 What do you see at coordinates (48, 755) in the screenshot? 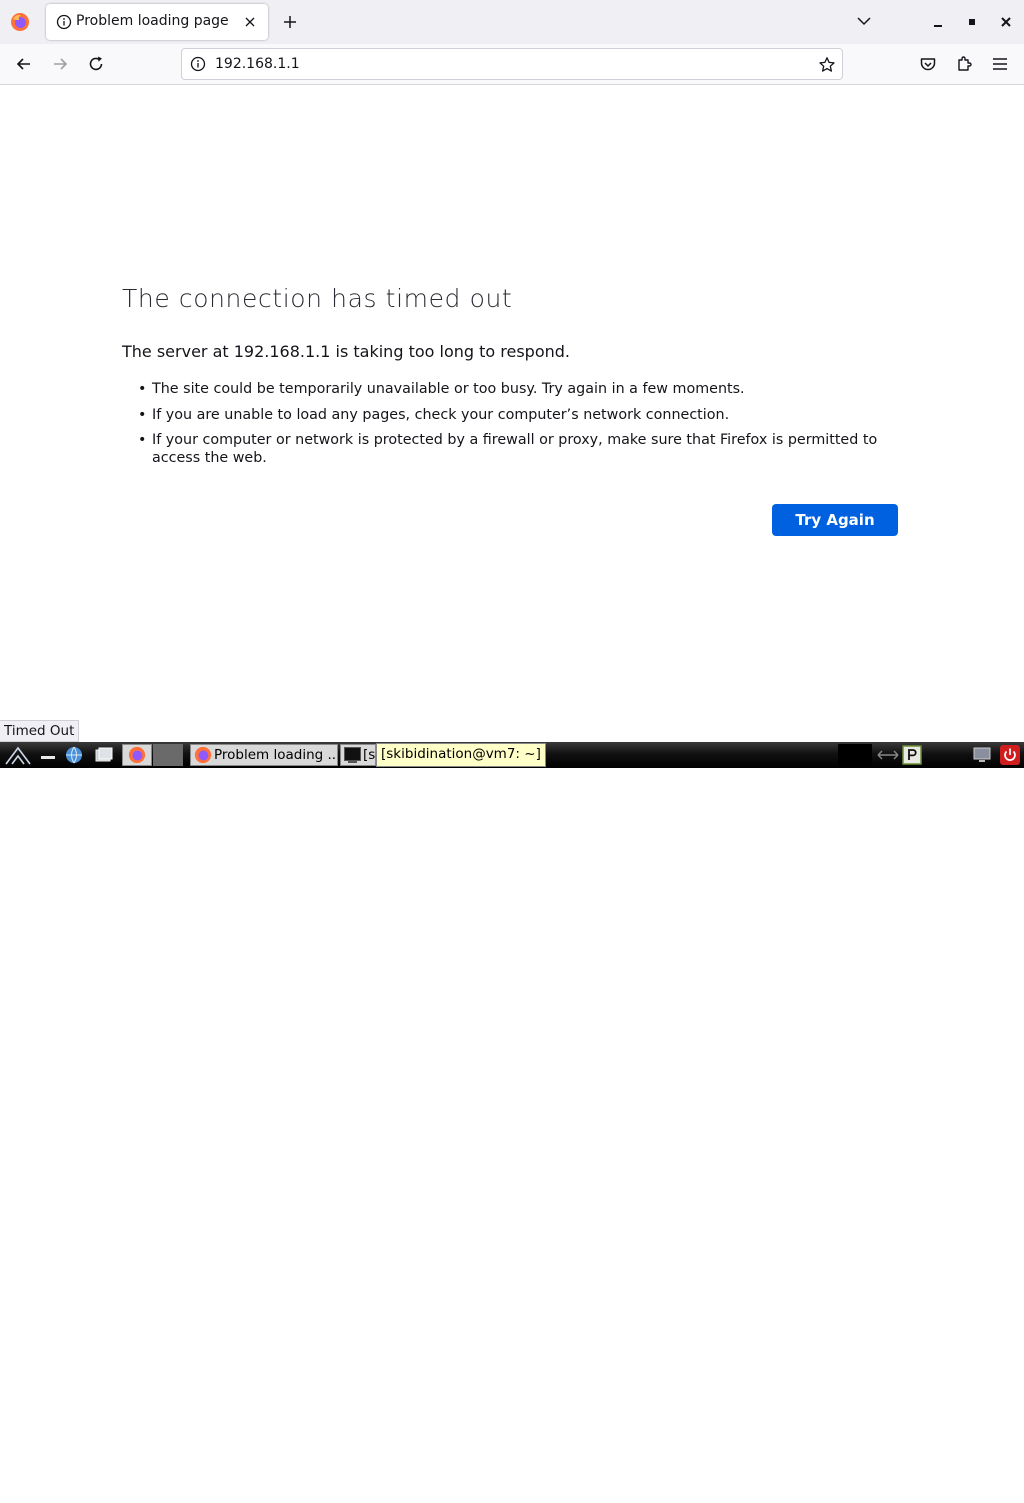
I see `desktop-icon` at bounding box center [48, 755].